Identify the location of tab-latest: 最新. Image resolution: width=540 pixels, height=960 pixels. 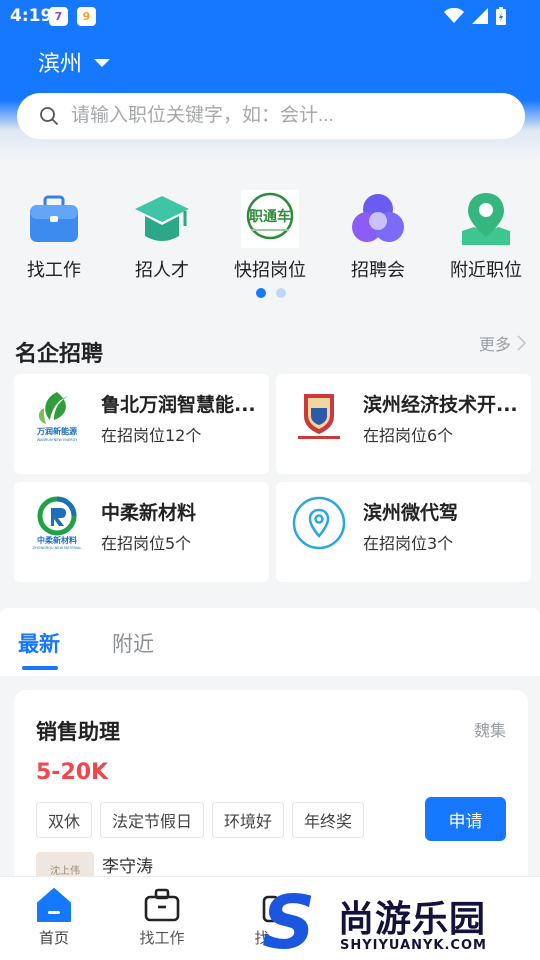
(39, 643).